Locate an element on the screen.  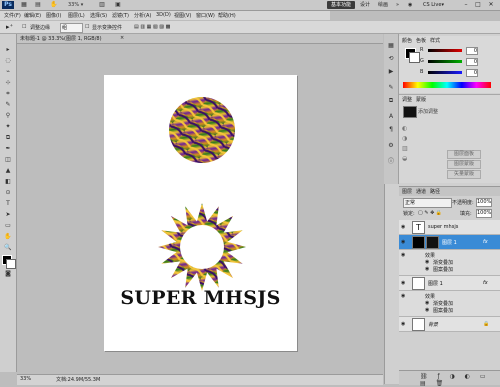
tab-swatches: 色板 is located at coordinates (421, 40).